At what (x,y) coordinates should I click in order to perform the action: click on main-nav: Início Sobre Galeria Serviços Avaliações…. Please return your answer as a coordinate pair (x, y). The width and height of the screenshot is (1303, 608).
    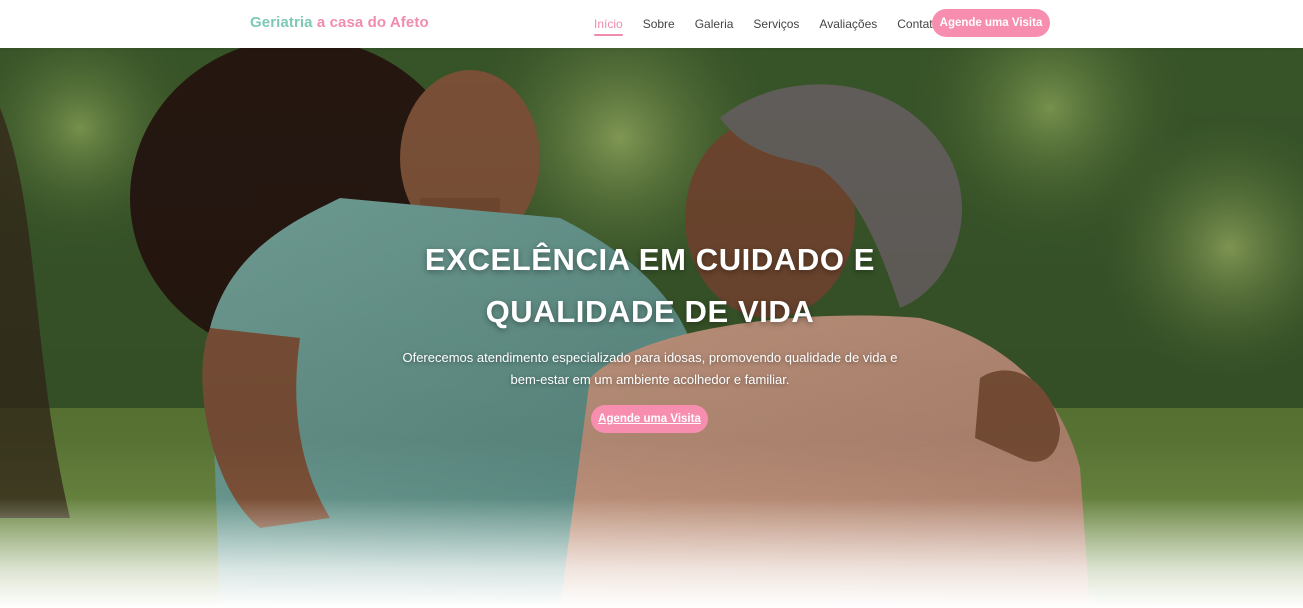
    Looking at the image, I should click on (766, 24).